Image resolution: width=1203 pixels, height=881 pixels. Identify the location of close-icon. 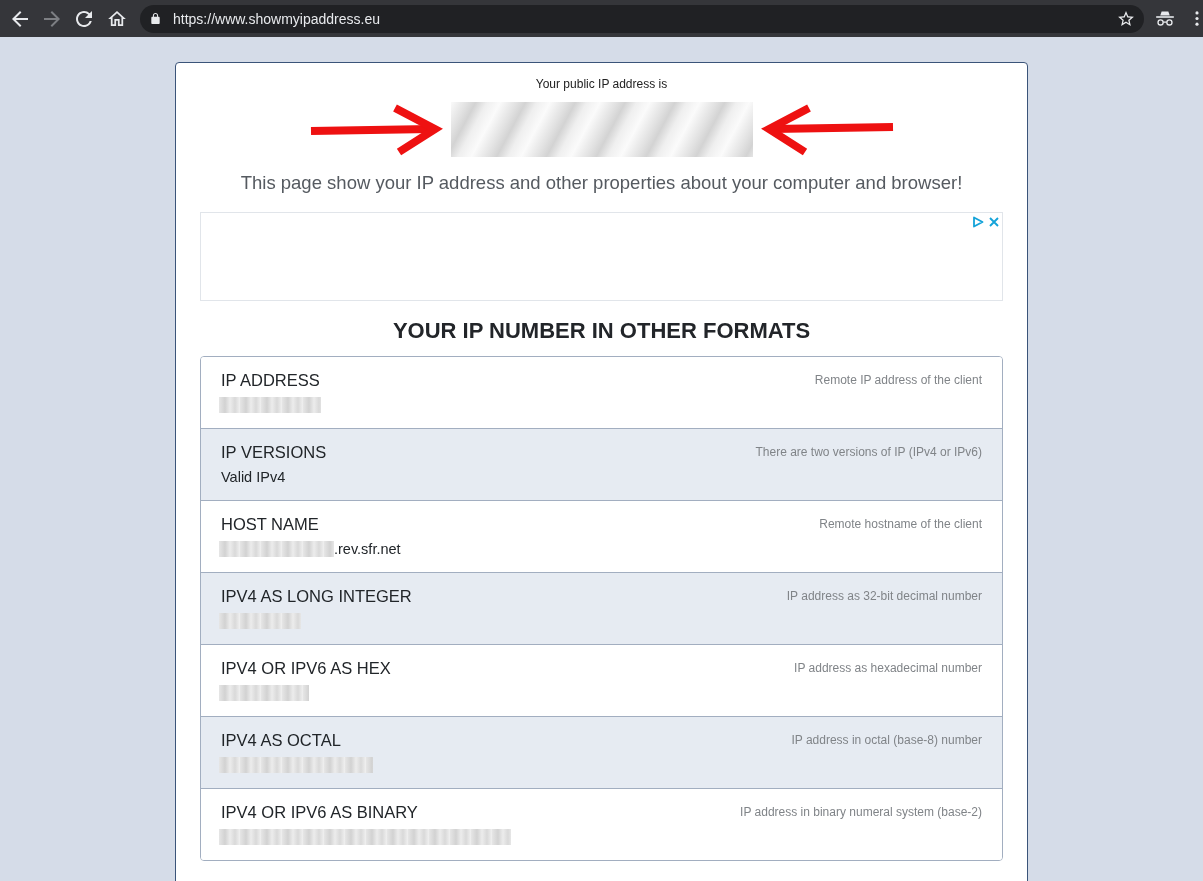
(994, 222).